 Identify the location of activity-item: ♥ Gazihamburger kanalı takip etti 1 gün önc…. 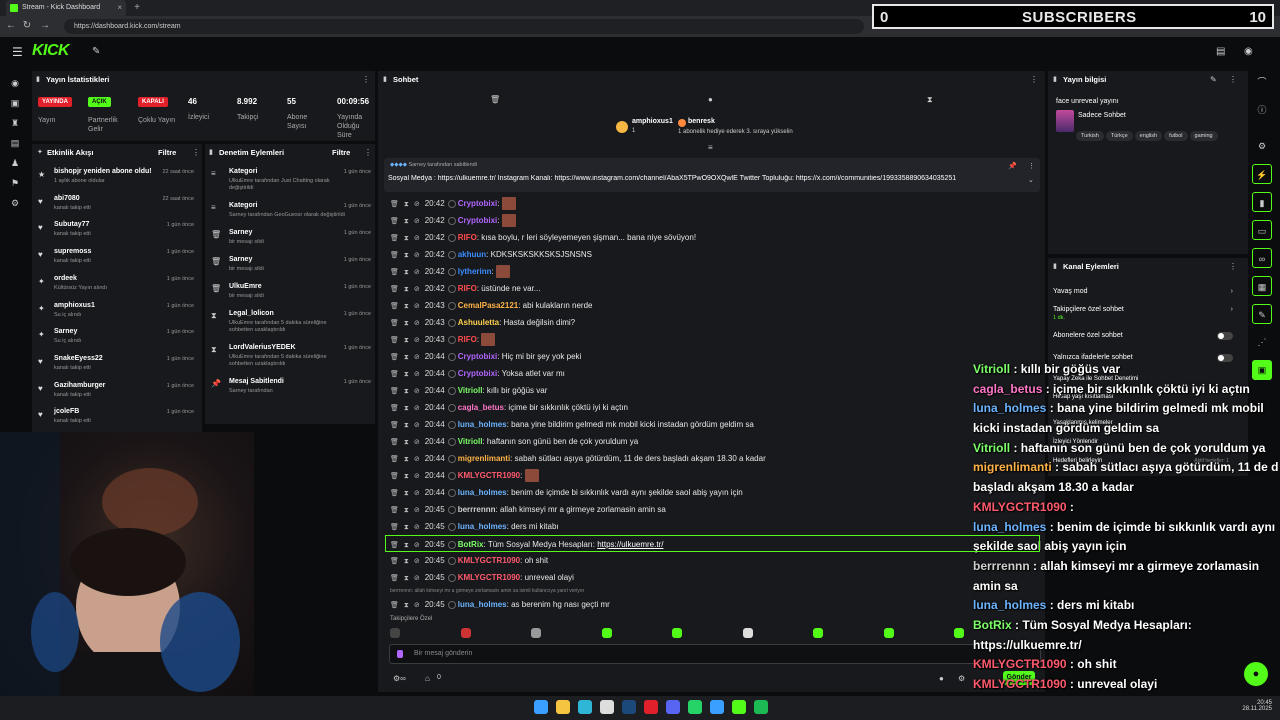
(116, 393).